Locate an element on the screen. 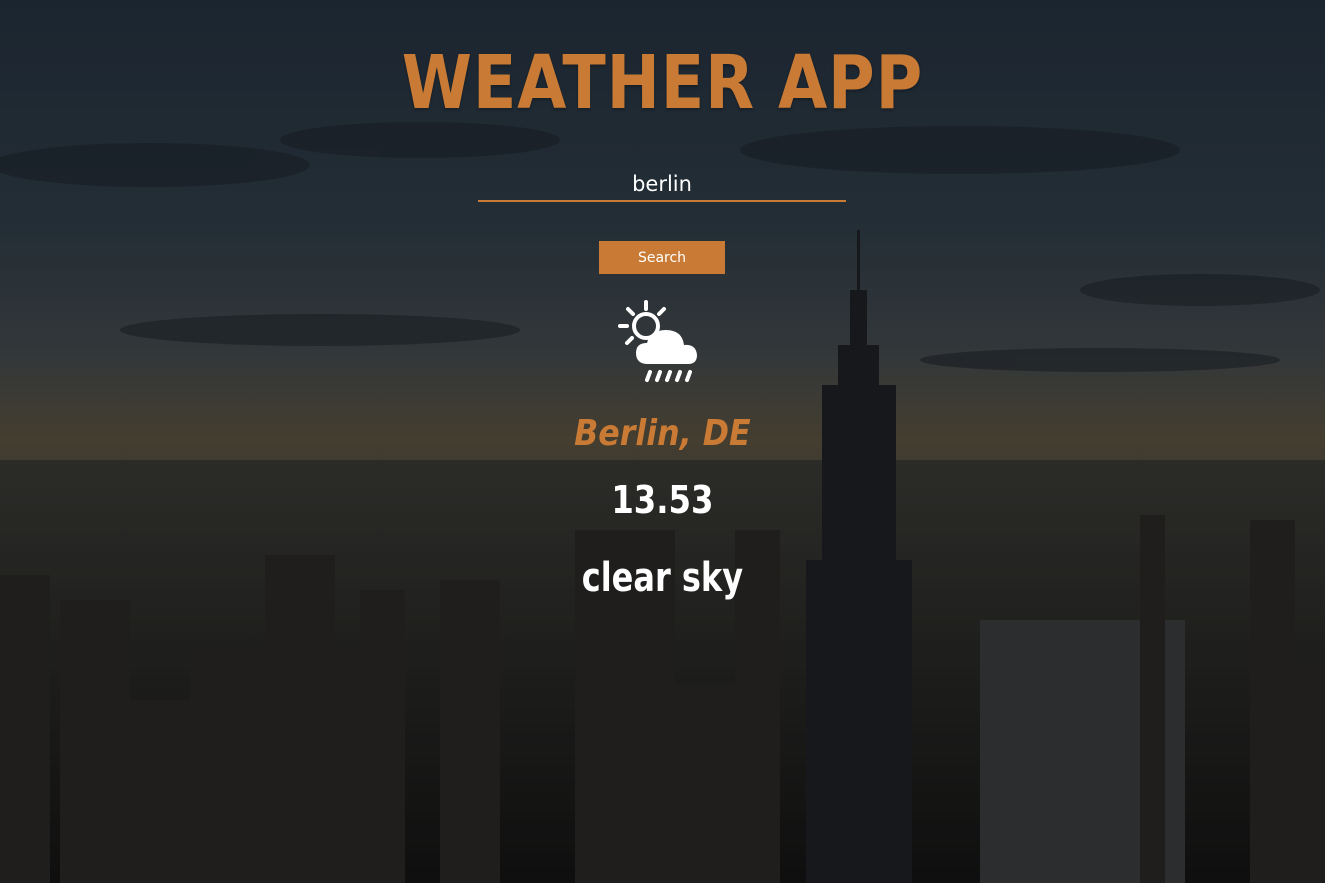 The image size is (1325, 883). city-search-input is located at coordinates (662, 185).